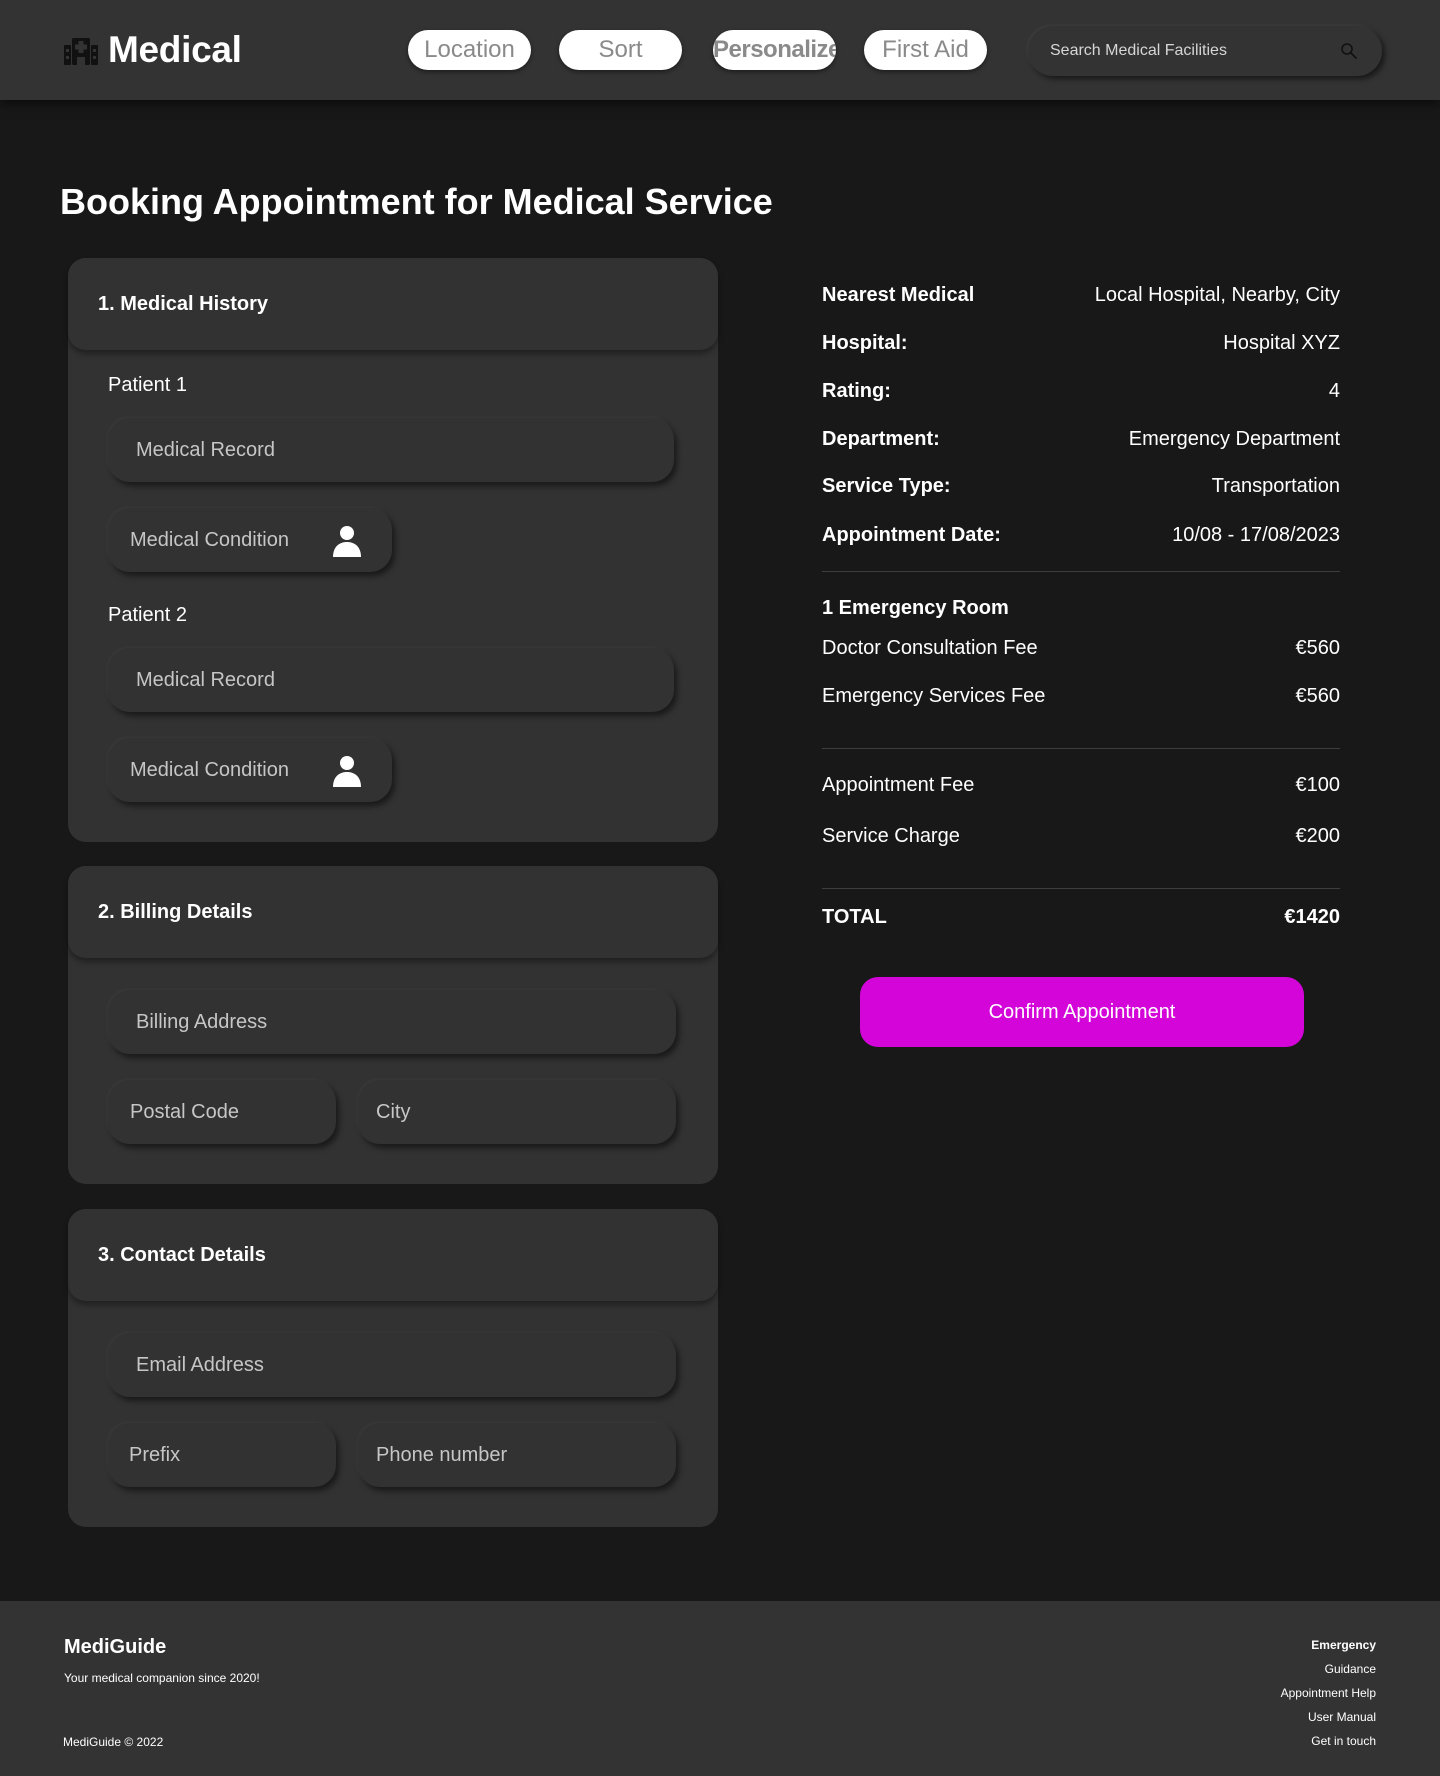 Image resolution: width=1440 pixels, height=1776 pixels. I want to click on fee-value: €100, so click(1318, 785).